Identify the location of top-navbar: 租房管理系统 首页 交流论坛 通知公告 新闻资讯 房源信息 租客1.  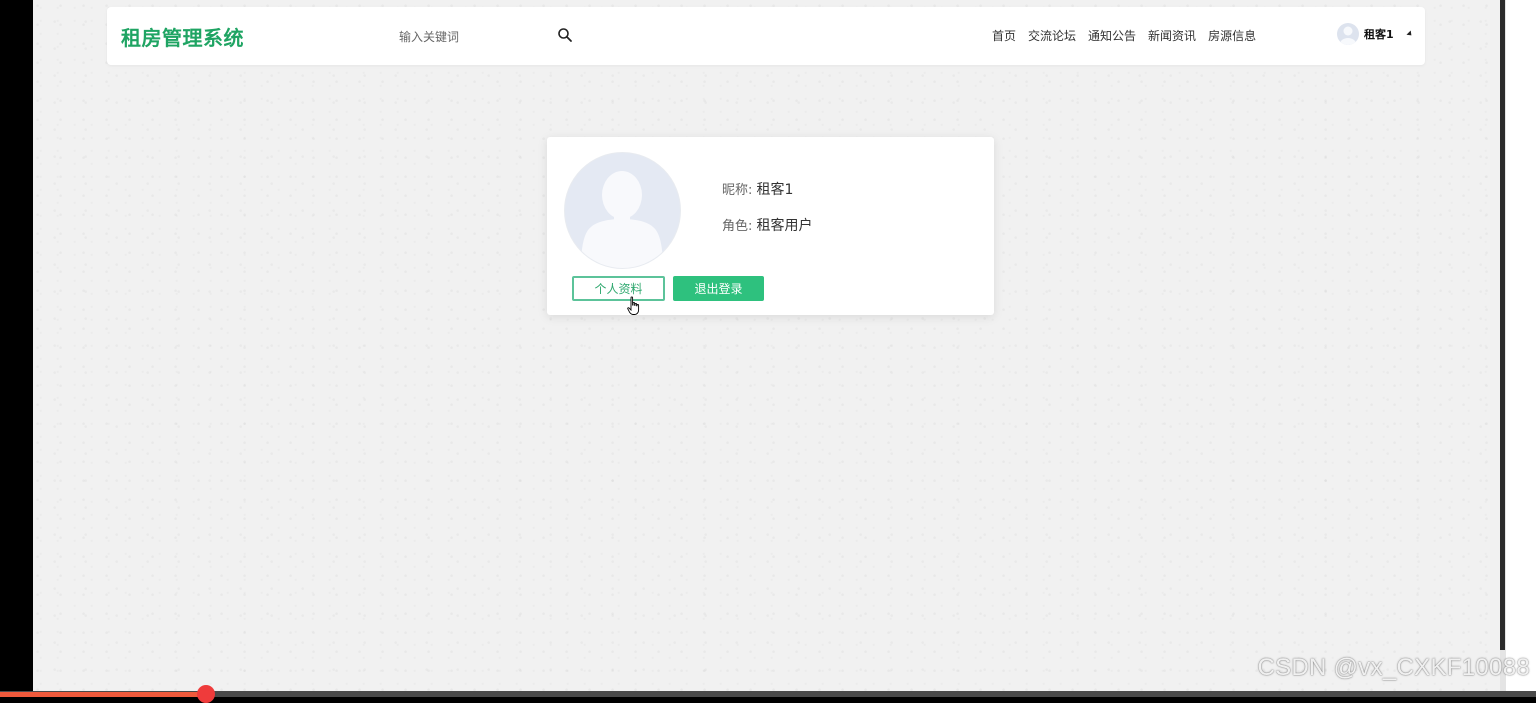
(766, 36).